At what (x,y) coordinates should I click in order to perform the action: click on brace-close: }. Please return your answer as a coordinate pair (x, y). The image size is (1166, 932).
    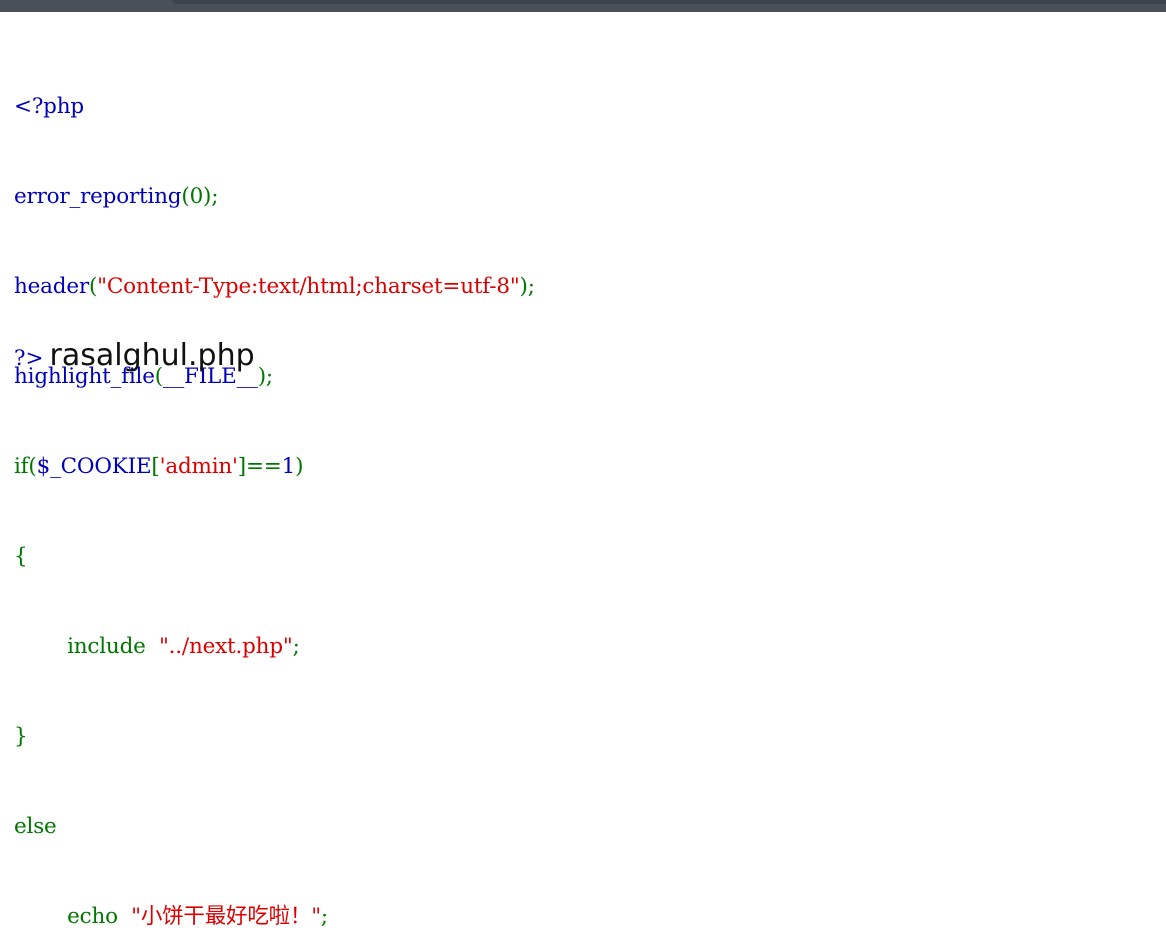
    Looking at the image, I should click on (21, 736).